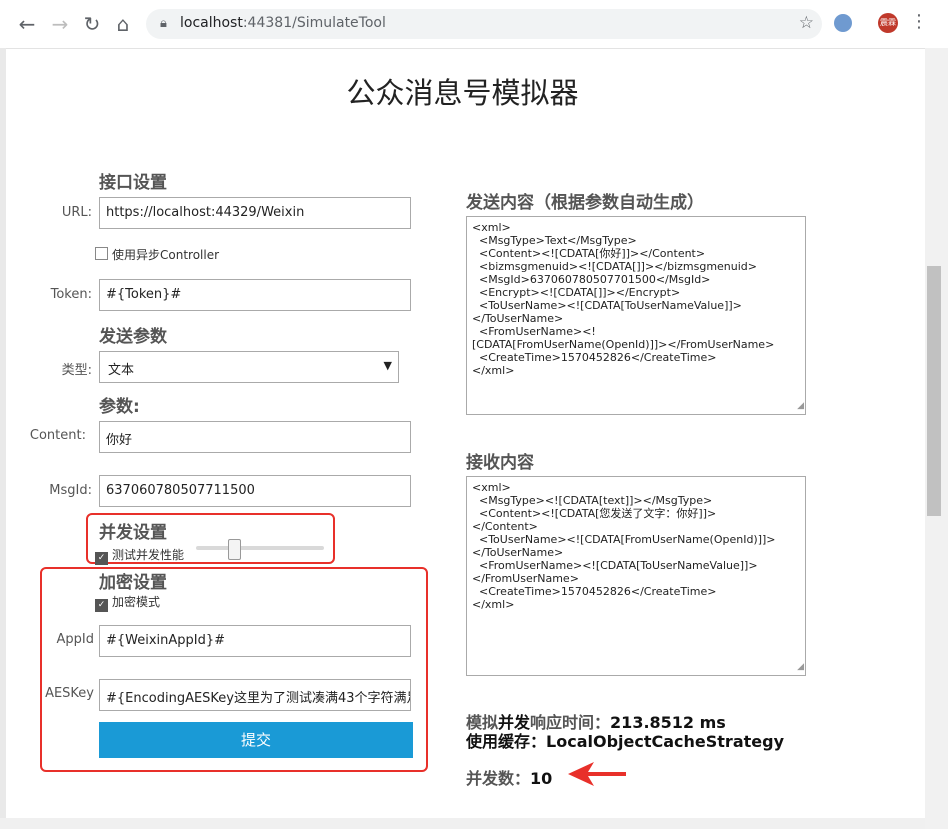 The image size is (948, 829). What do you see at coordinates (255, 695) in the screenshot?
I see `aeskey-input: #{EncodingAESKey这里为了测试凑满43个字符满足微` at bounding box center [255, 695].